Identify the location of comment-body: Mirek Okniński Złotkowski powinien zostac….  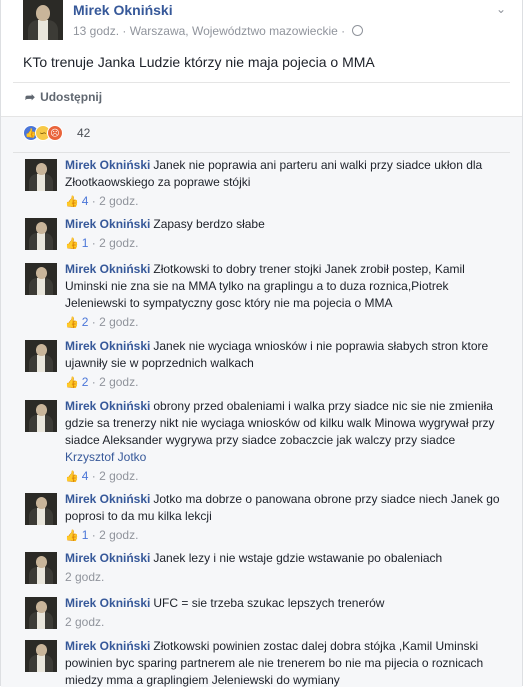
(285, 663).